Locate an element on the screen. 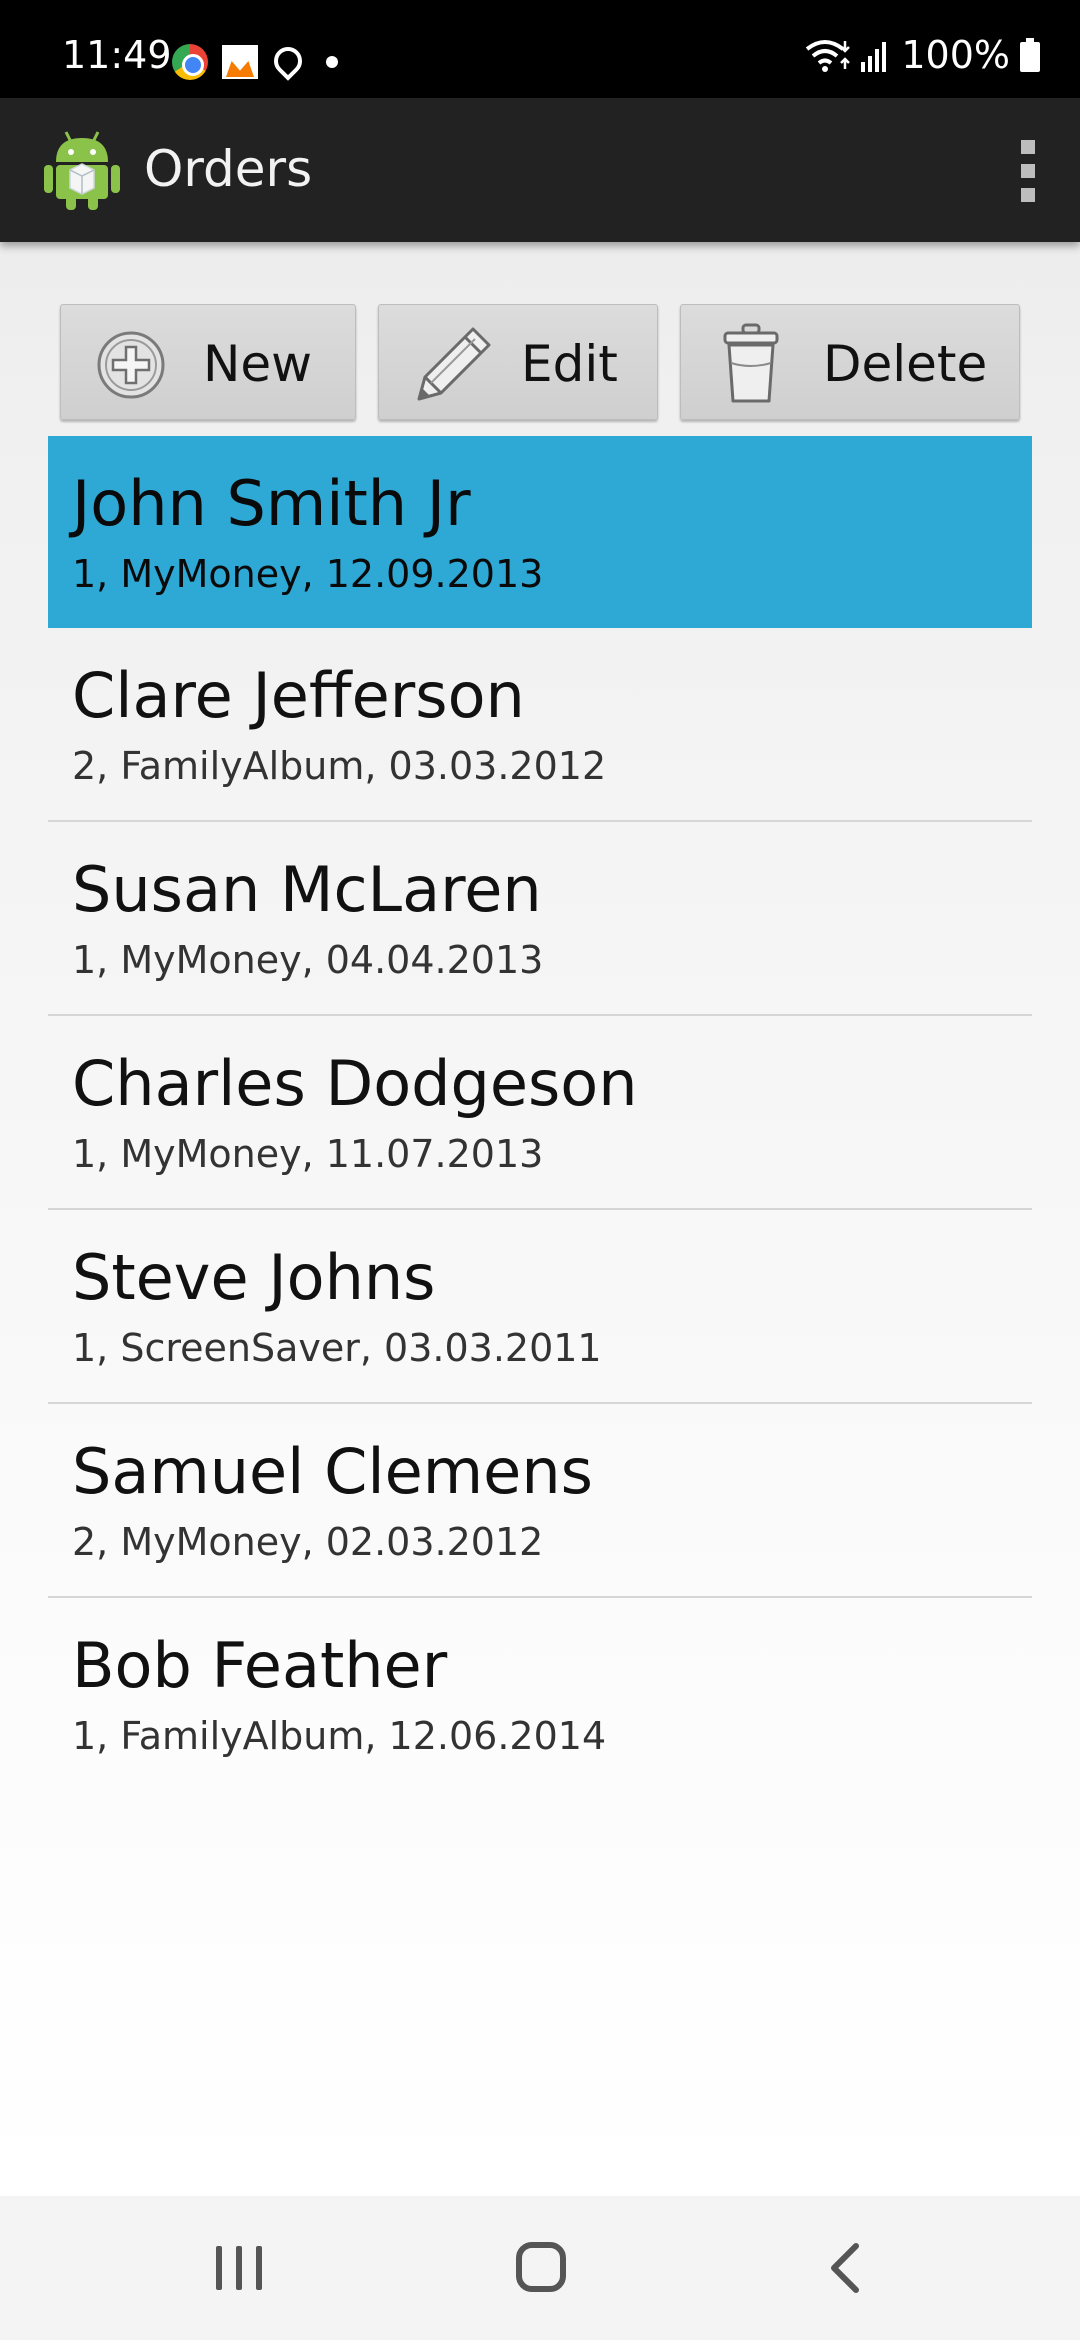 The image size is (1080, 2340). system-status-icons: 100% is located at coordinates (922, 55).